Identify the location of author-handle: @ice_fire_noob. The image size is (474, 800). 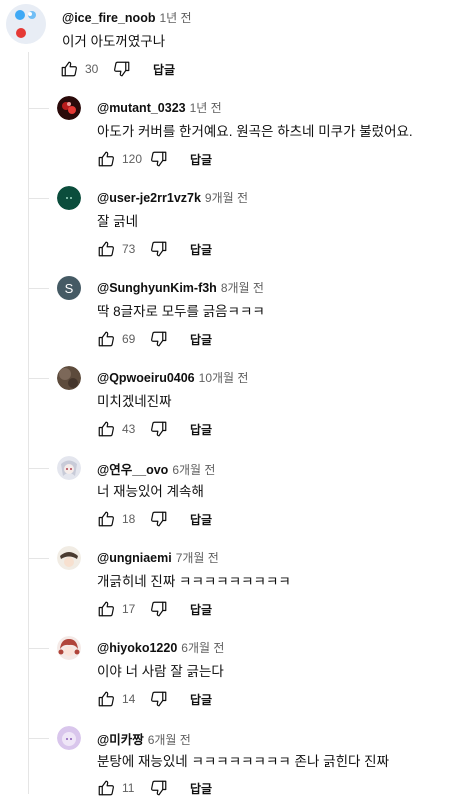
(108, 18).